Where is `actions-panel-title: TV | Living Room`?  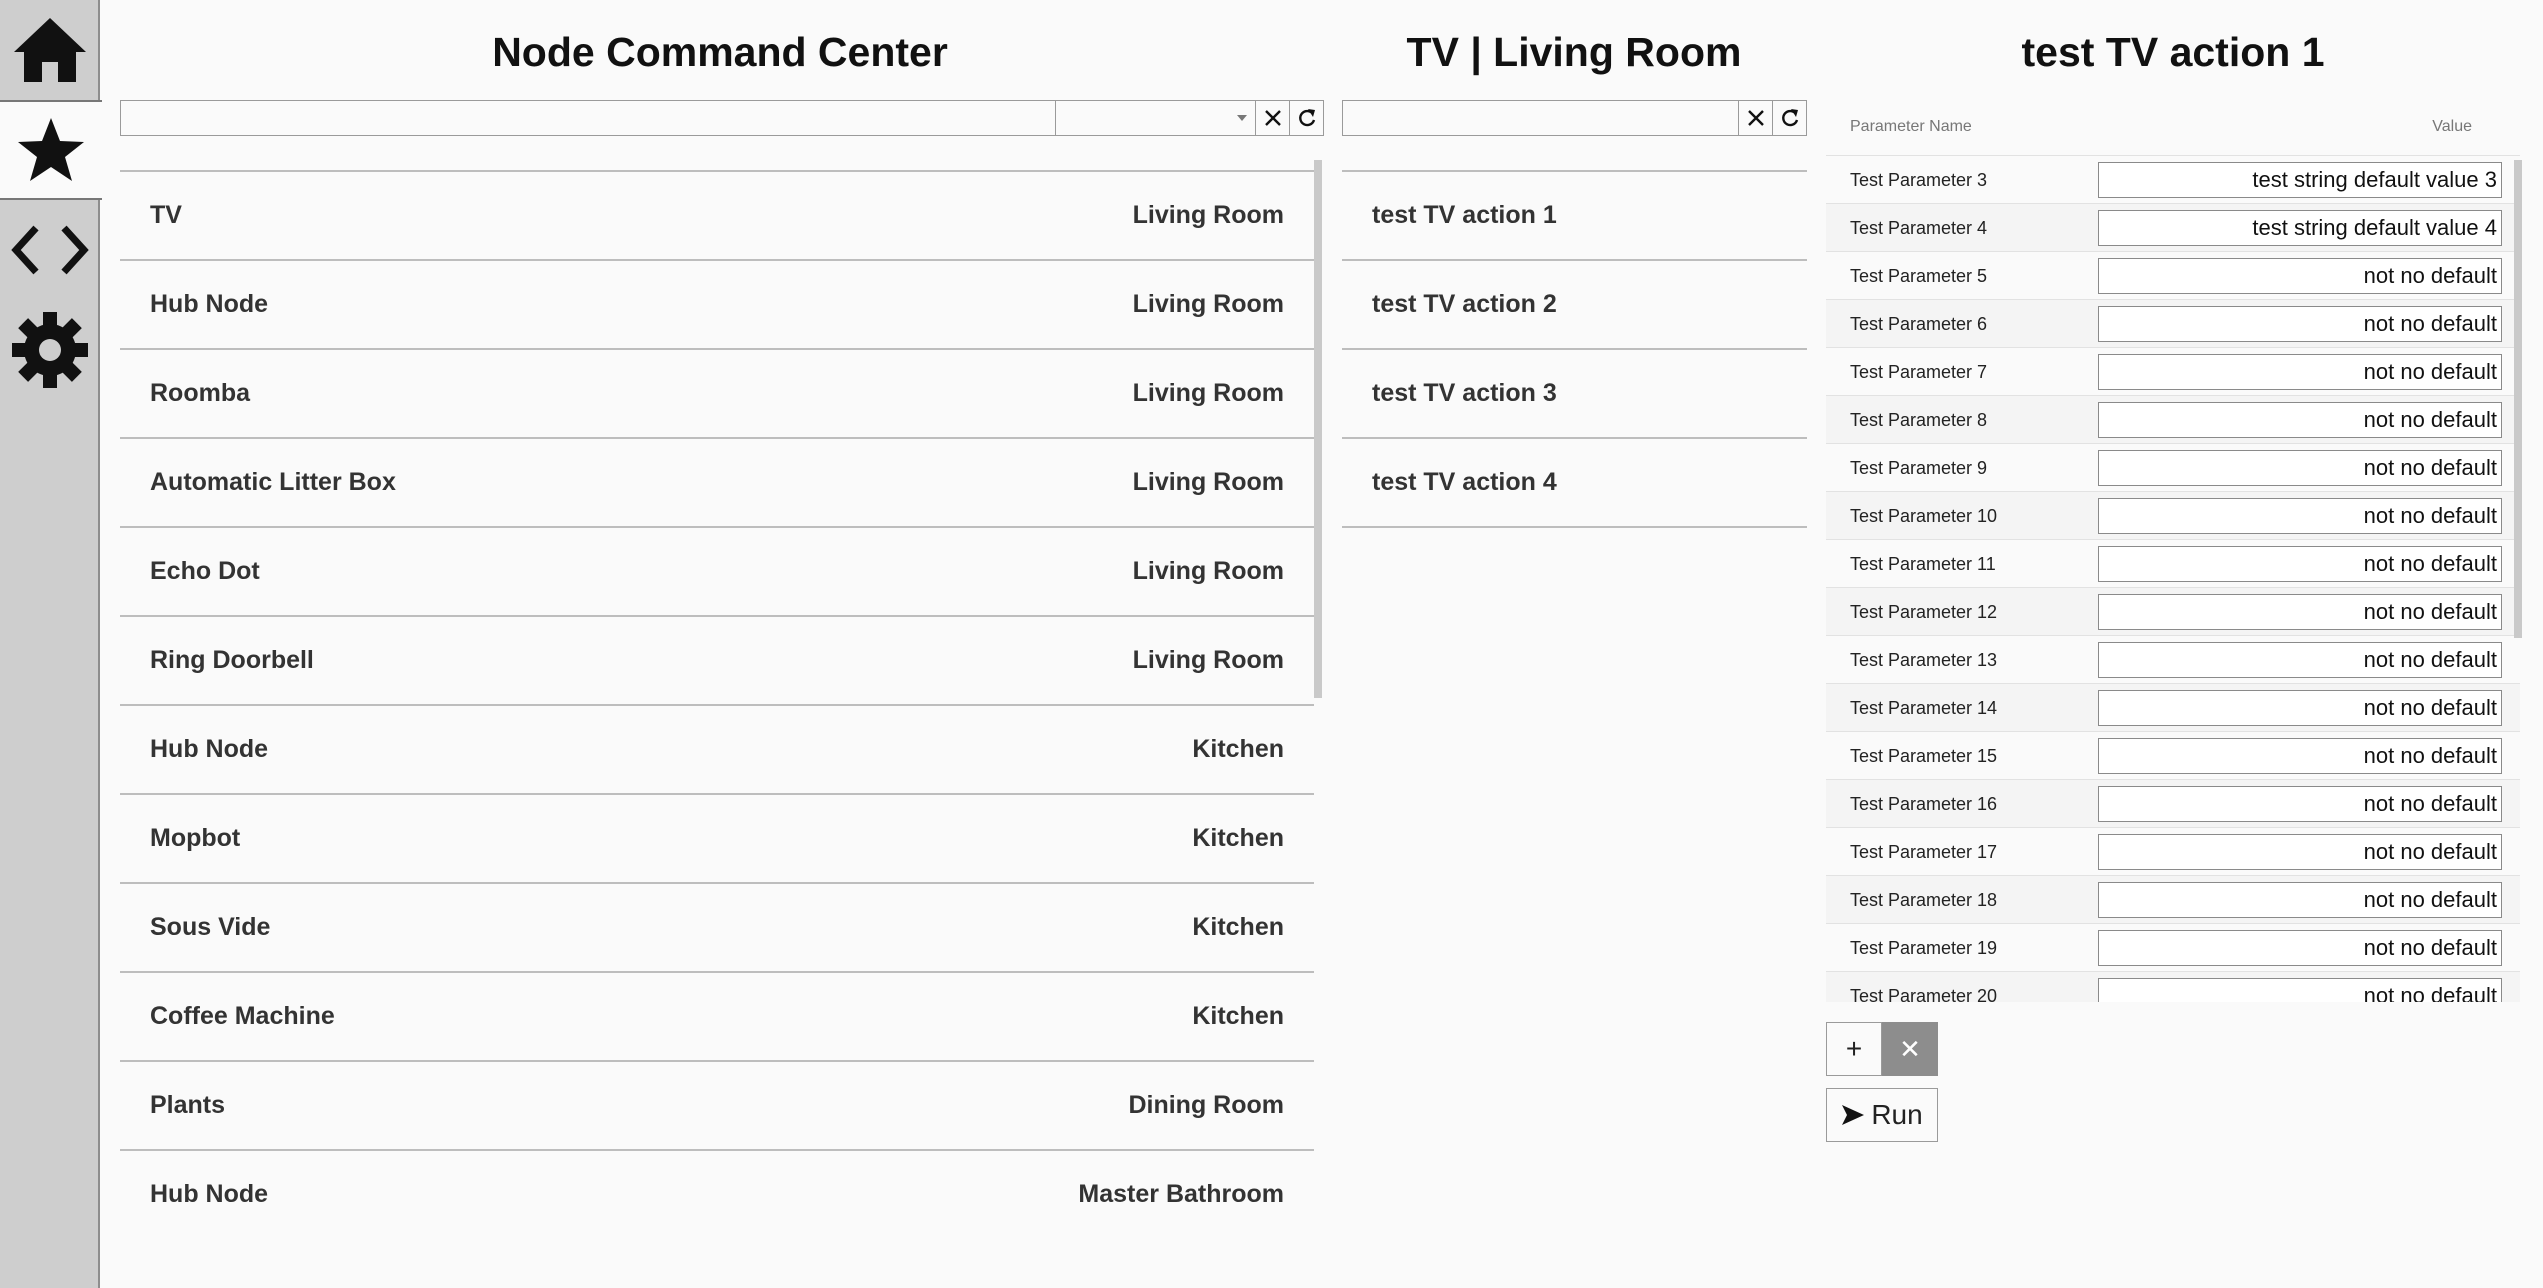 actions-panel-title: TV | Living Room is located at coordinates (1574, 52).